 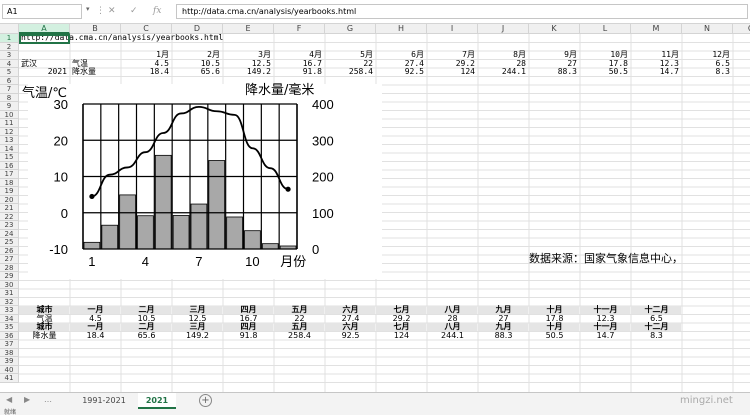 What do you see at coordinates (92, 196) in the screenshot?
I see `temp-point-start` at bounding box center [92, 196].